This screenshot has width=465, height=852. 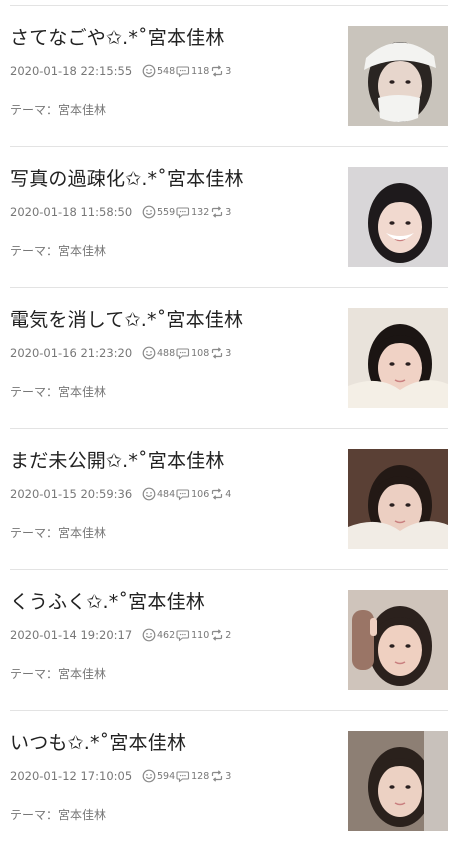 I want to click on like-count: 559, so click(x=166, y=212).